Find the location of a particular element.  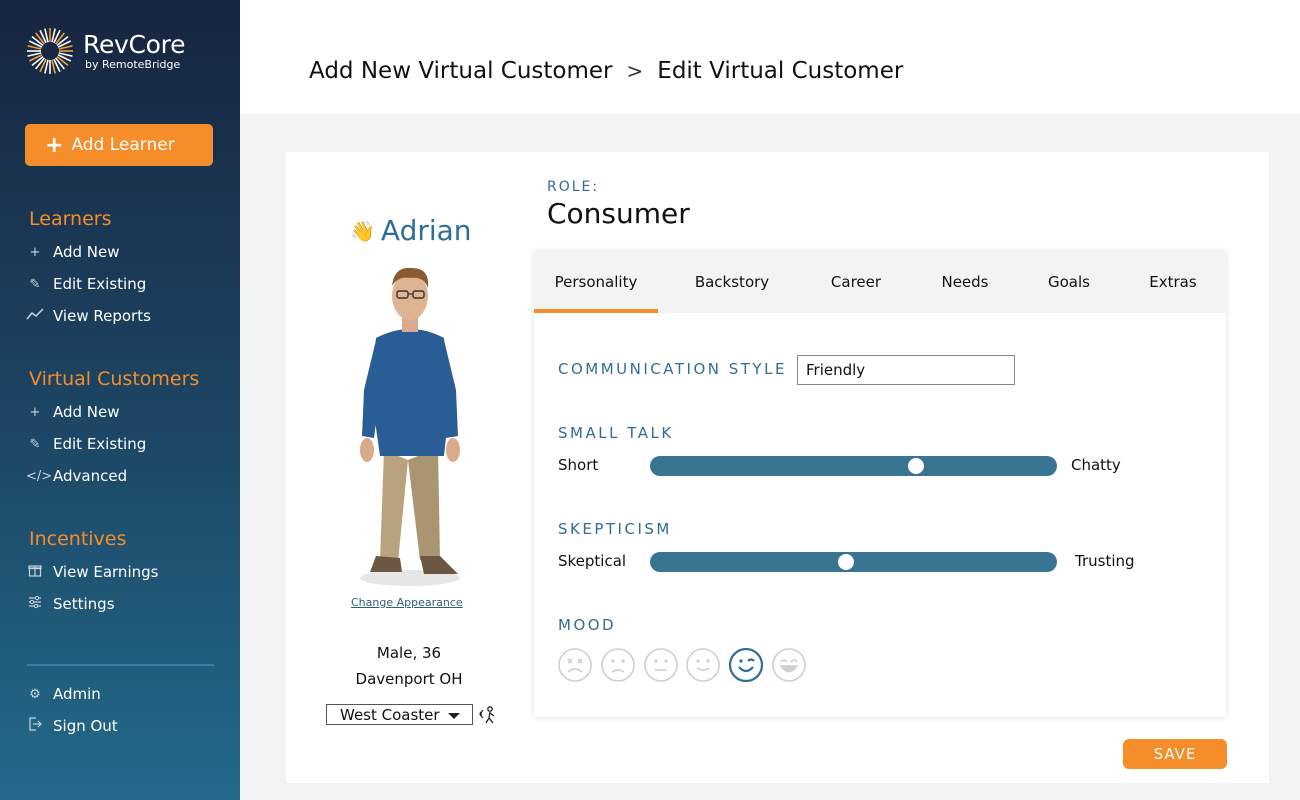

nav-item-learners-add-new: + Add New is located at coordinates (120, 252).